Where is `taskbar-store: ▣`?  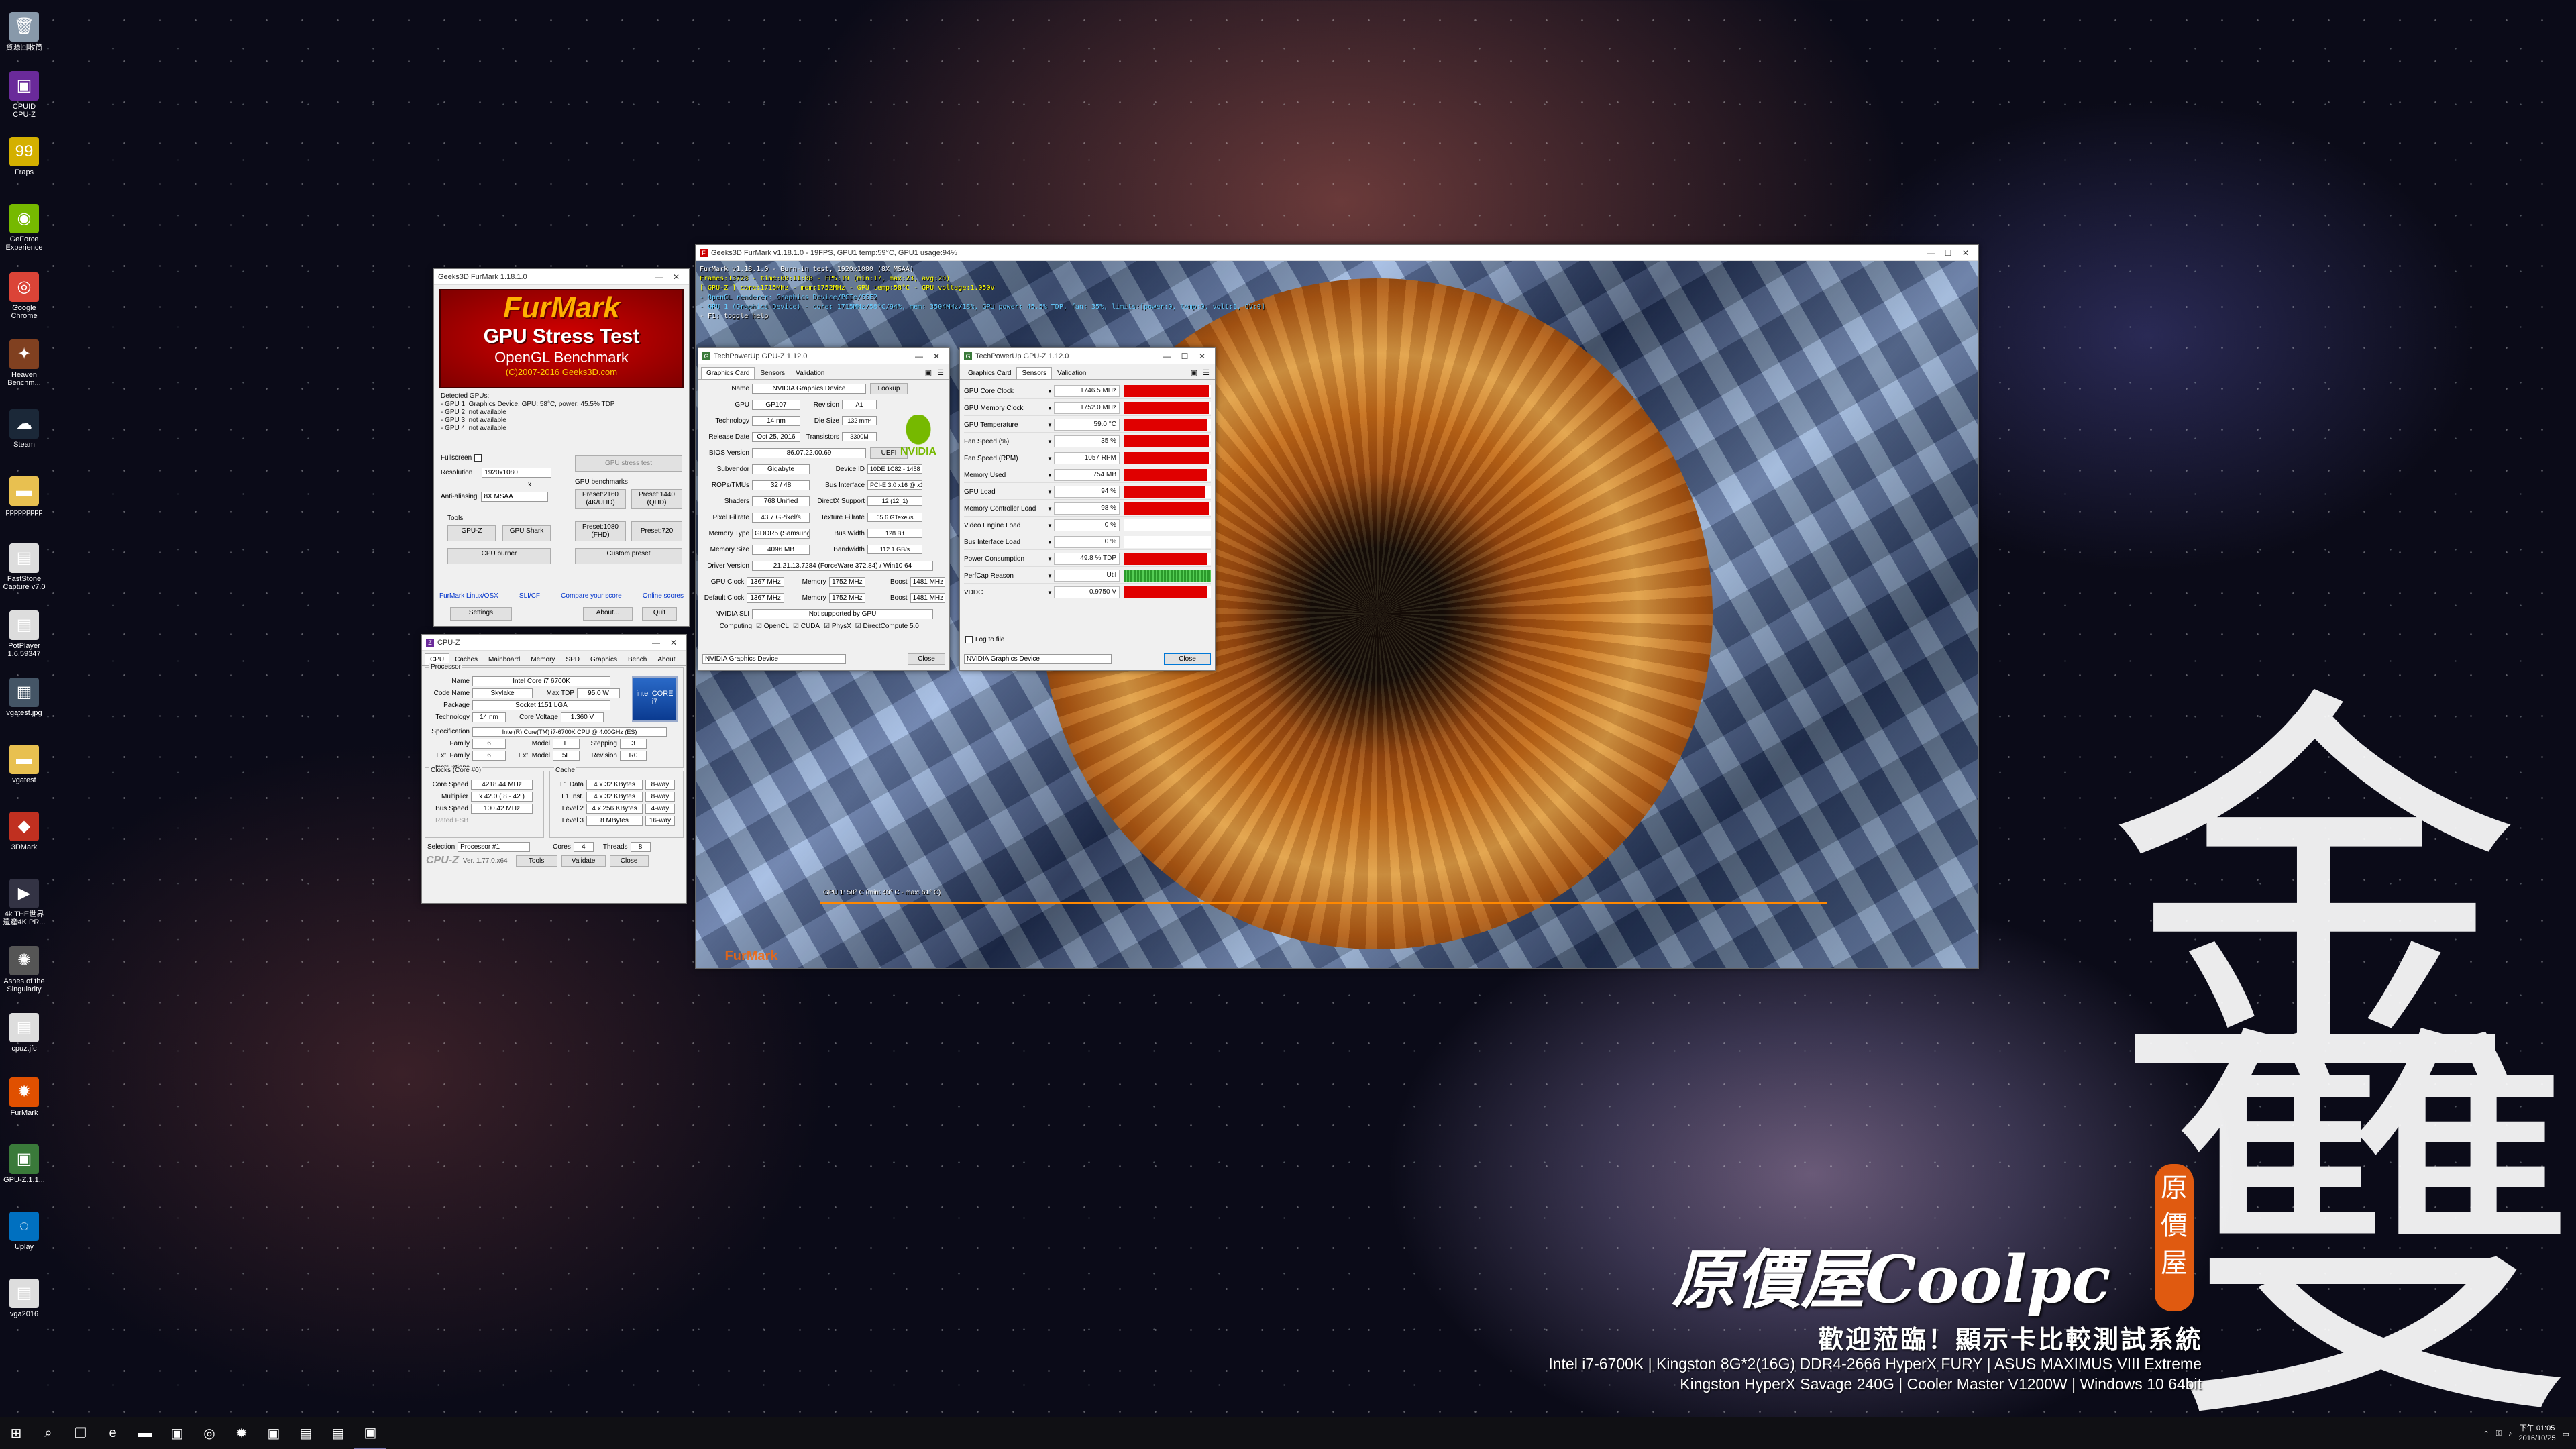
taskbar-store: ▣ is located at coordinates (177, 1433).